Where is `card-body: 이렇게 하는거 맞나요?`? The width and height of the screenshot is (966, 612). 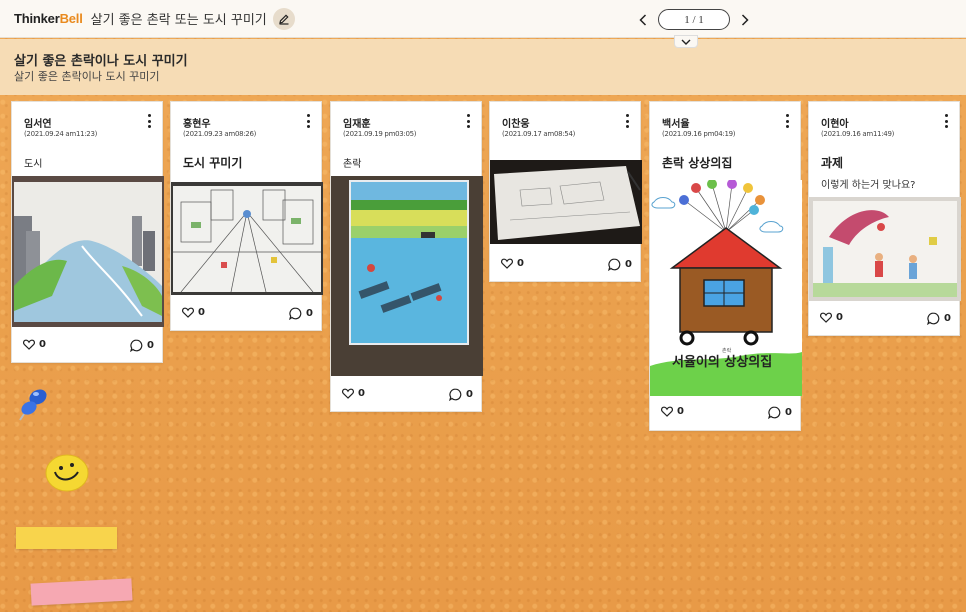
card-body: 이렇게 하는거 맞나요? is located at coordinates (868, 185).